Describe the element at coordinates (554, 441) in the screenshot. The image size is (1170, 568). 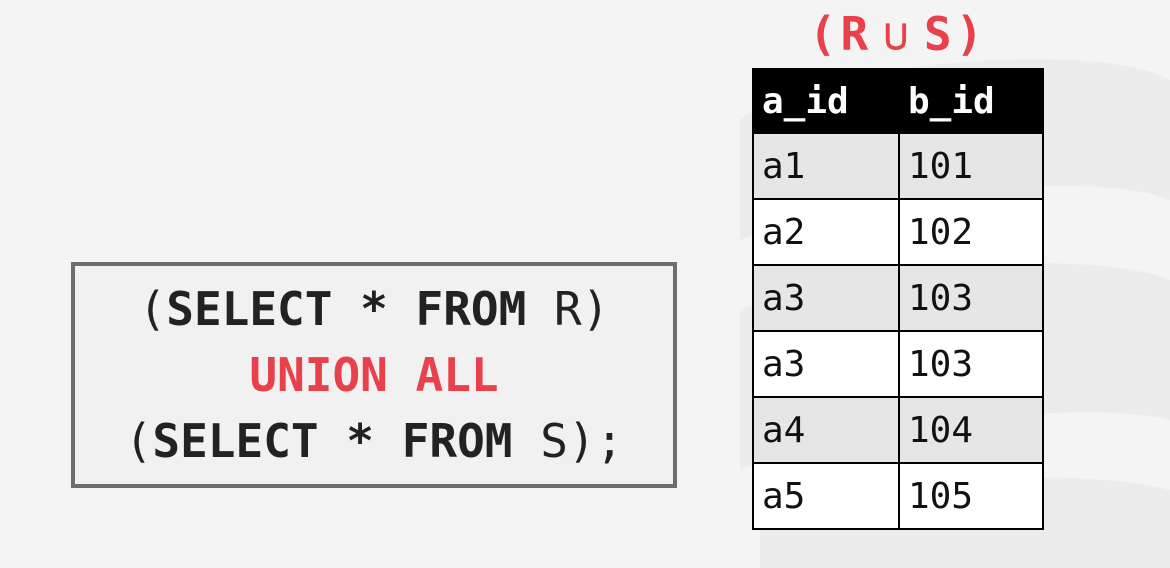
I see `sql-relation-s: S` at that location.